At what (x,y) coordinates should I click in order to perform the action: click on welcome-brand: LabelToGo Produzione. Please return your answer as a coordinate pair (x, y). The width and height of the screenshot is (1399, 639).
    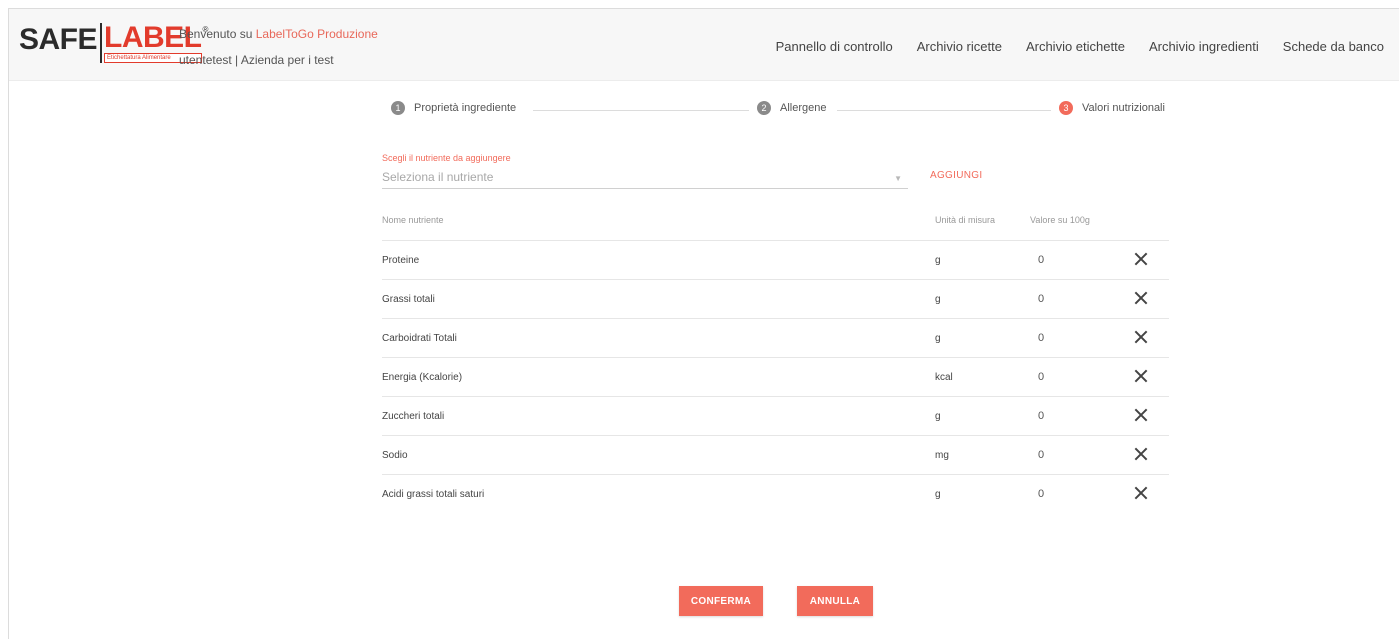
    Looking at the image, I should click on (316, 34).